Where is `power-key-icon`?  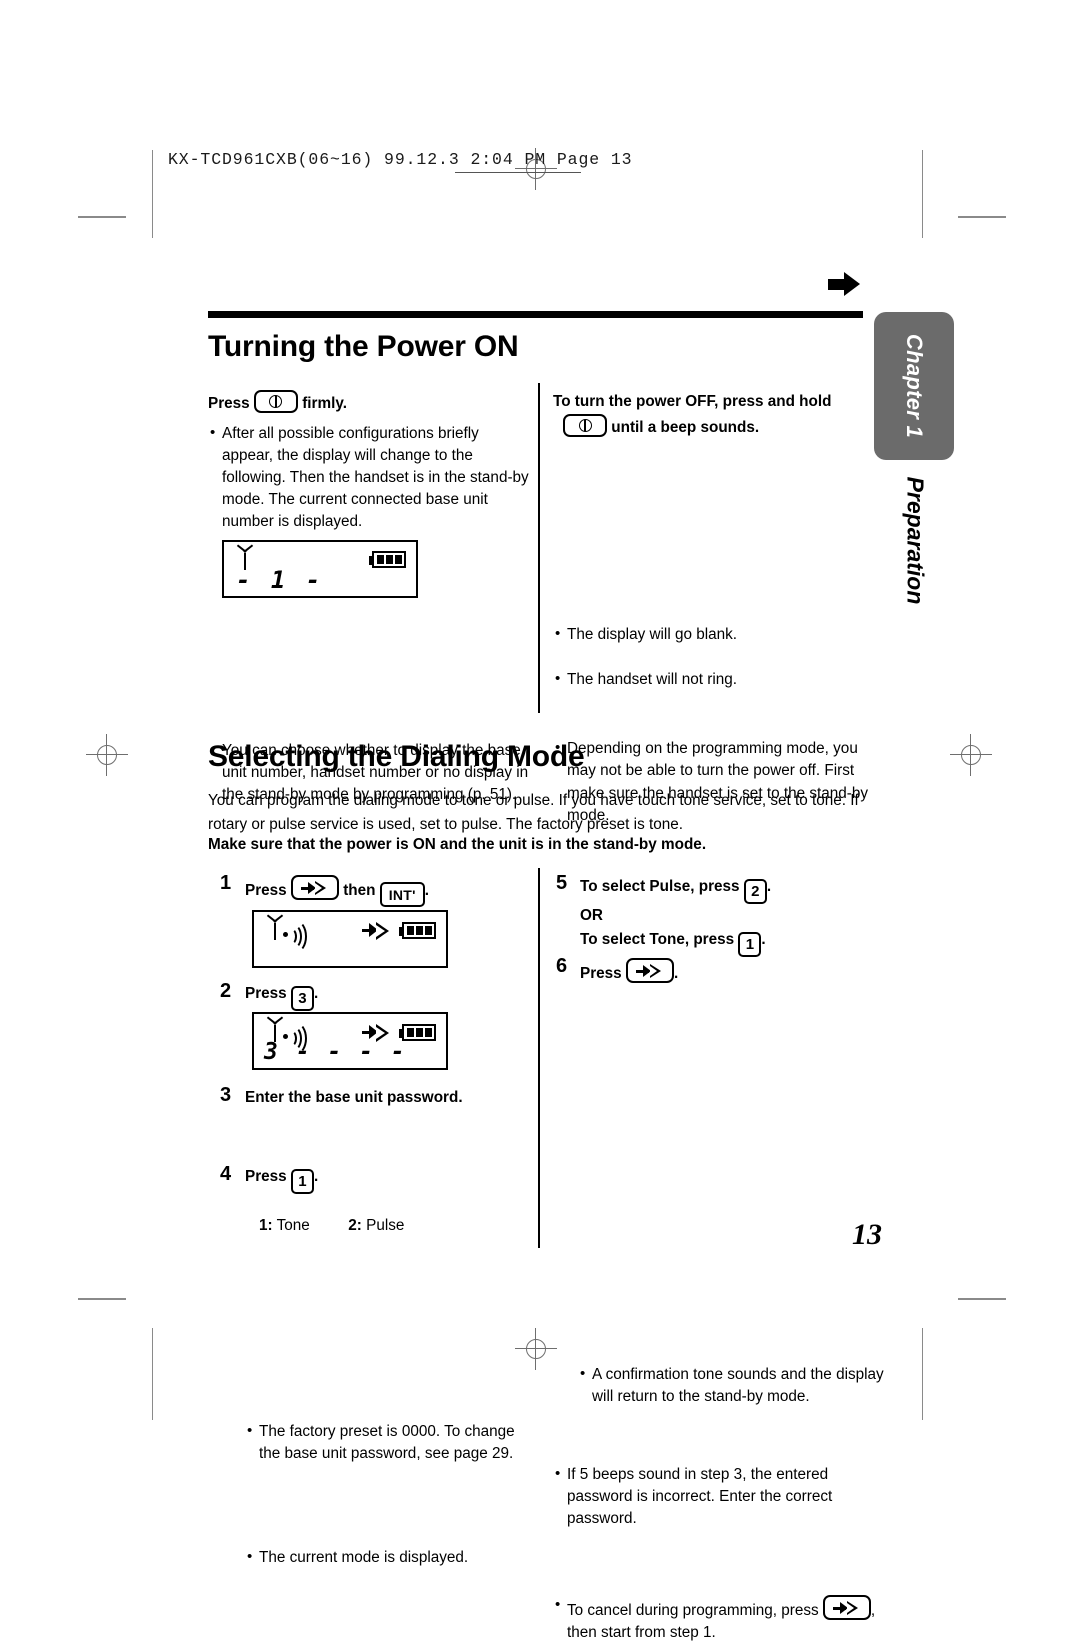
power-key-icon is located at coordinates (275, 401).